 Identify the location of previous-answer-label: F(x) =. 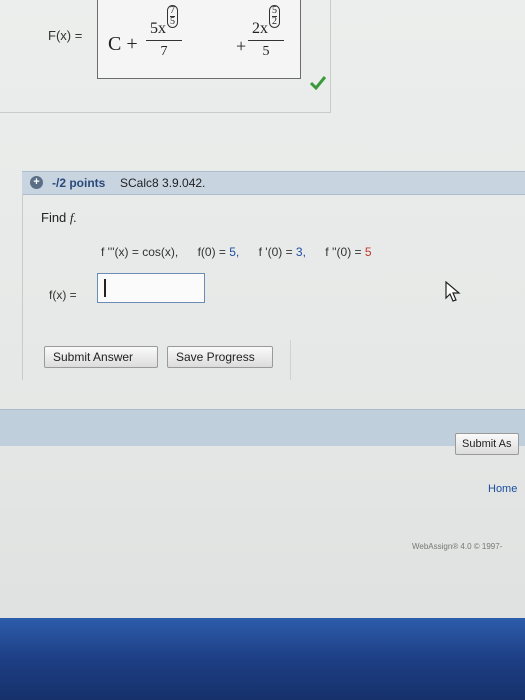
(65, 35).